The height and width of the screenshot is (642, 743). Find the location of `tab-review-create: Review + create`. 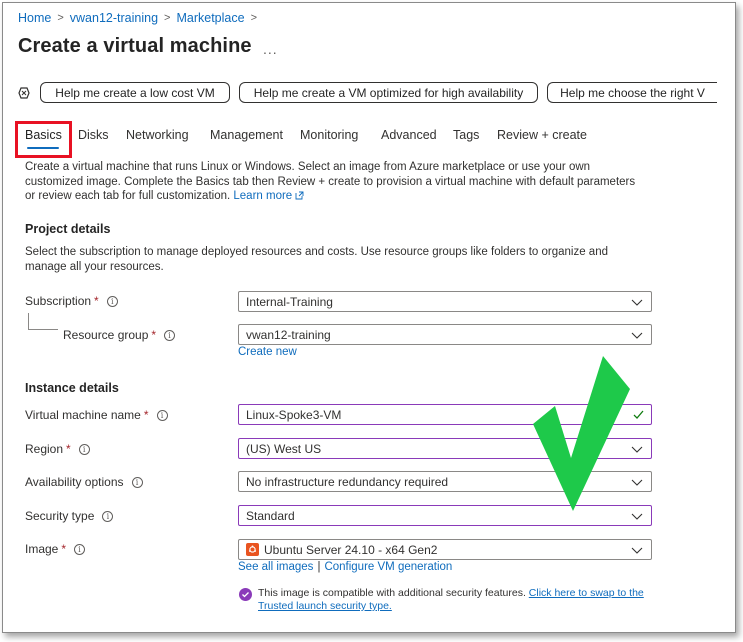

tab-review-create: Review + create is located at coordinates (542, 135).